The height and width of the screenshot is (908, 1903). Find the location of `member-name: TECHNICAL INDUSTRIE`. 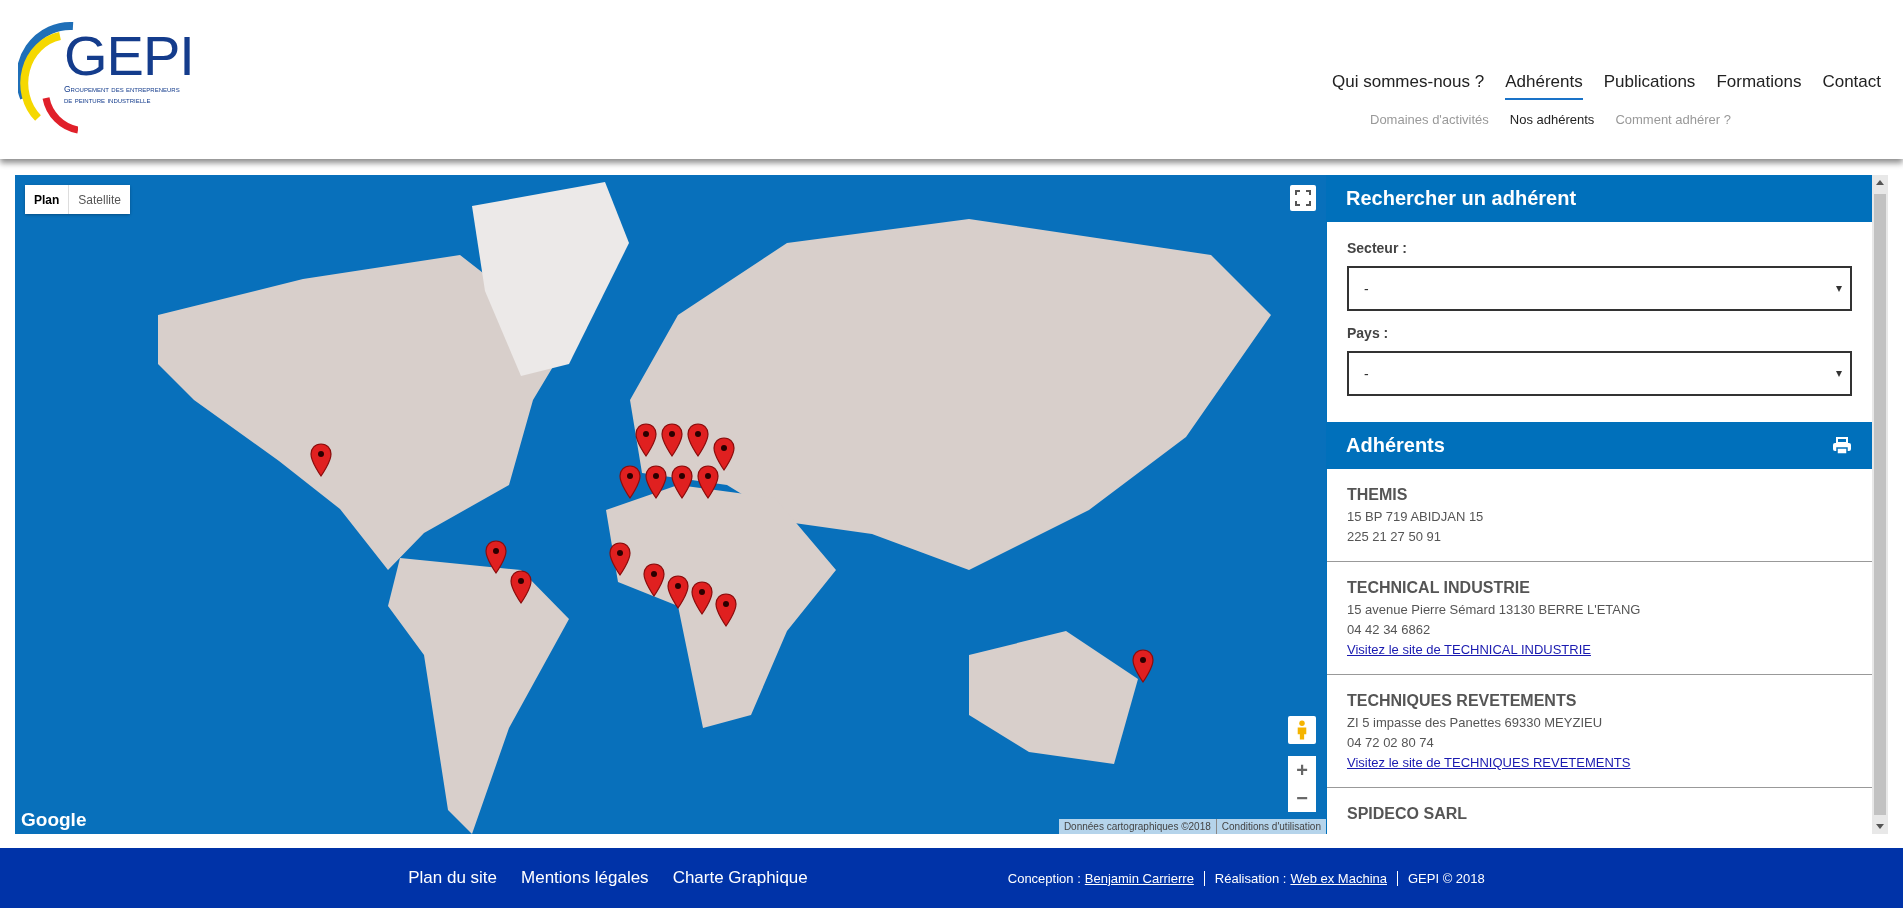

member-name: TECHNICAL INDUSTRIE is located at coordinates (1439, 588).